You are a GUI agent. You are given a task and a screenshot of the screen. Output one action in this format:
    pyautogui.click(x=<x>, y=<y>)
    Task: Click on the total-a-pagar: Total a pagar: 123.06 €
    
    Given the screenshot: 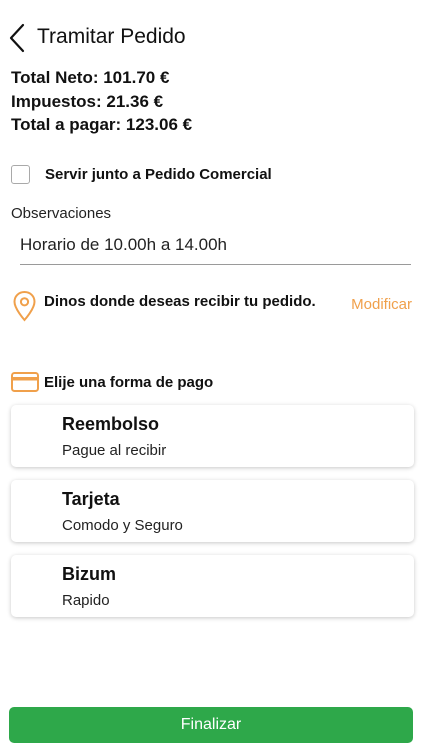 What is the action you would take?
    pyautogui.click(x=102, y=124)
    